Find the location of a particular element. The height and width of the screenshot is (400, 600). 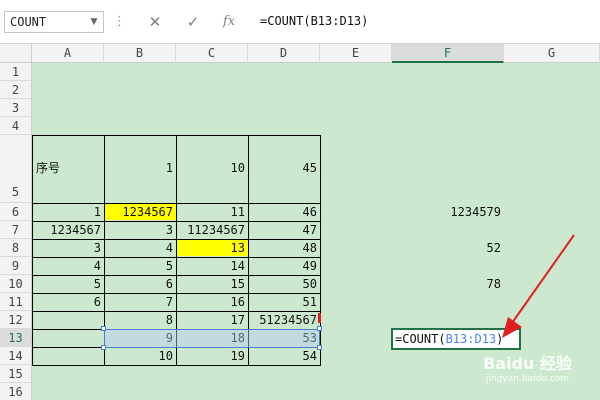

editing-cell: =COUNT(B13:D13) is located at coordinates (456, 339).